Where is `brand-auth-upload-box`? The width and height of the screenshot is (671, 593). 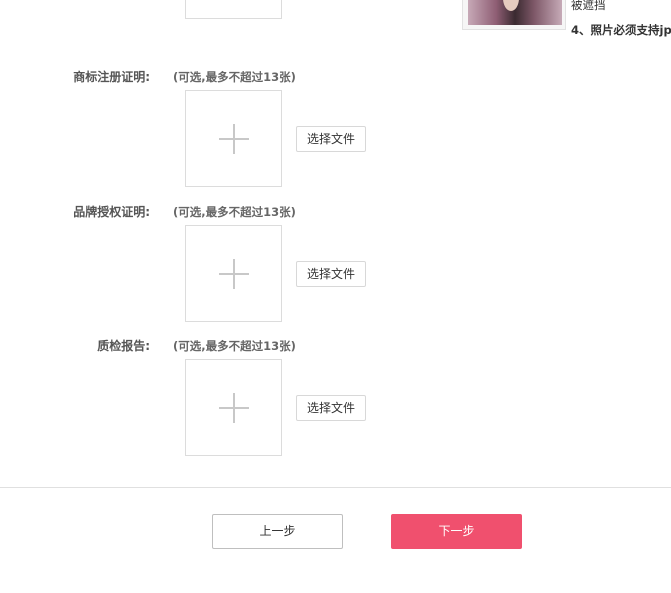 brand-auth-upload-box is located at coordinates (233, 273).